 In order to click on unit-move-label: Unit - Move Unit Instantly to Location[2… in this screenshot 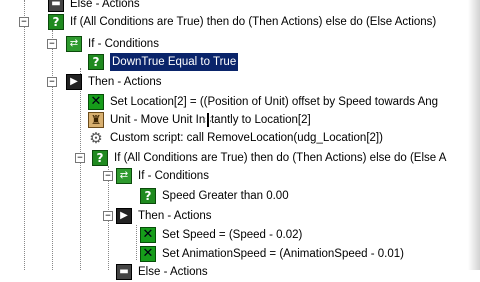, I will do `click(210, 120)`.